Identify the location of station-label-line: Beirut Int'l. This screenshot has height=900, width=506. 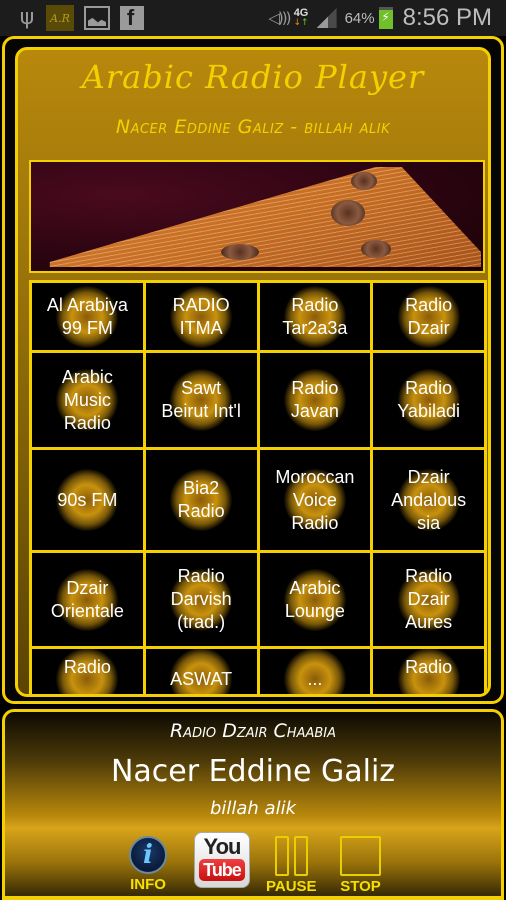
(201, 411).